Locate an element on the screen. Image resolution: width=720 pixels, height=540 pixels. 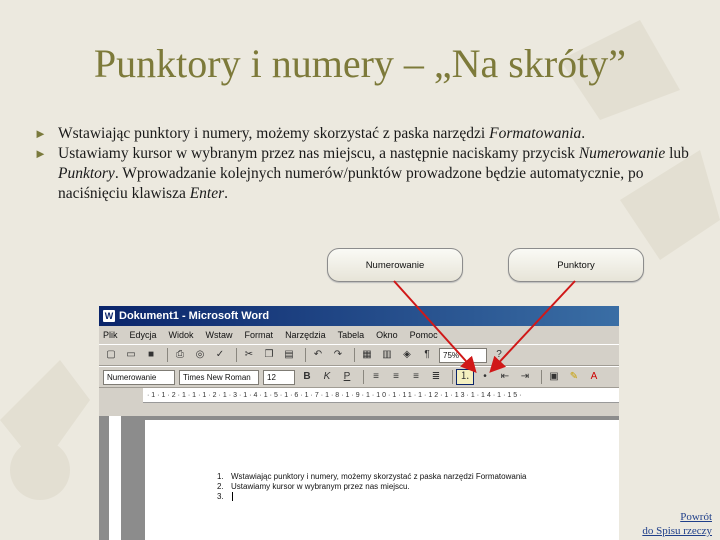
undo-icon: ↶ is located at coordinates (318, 355).